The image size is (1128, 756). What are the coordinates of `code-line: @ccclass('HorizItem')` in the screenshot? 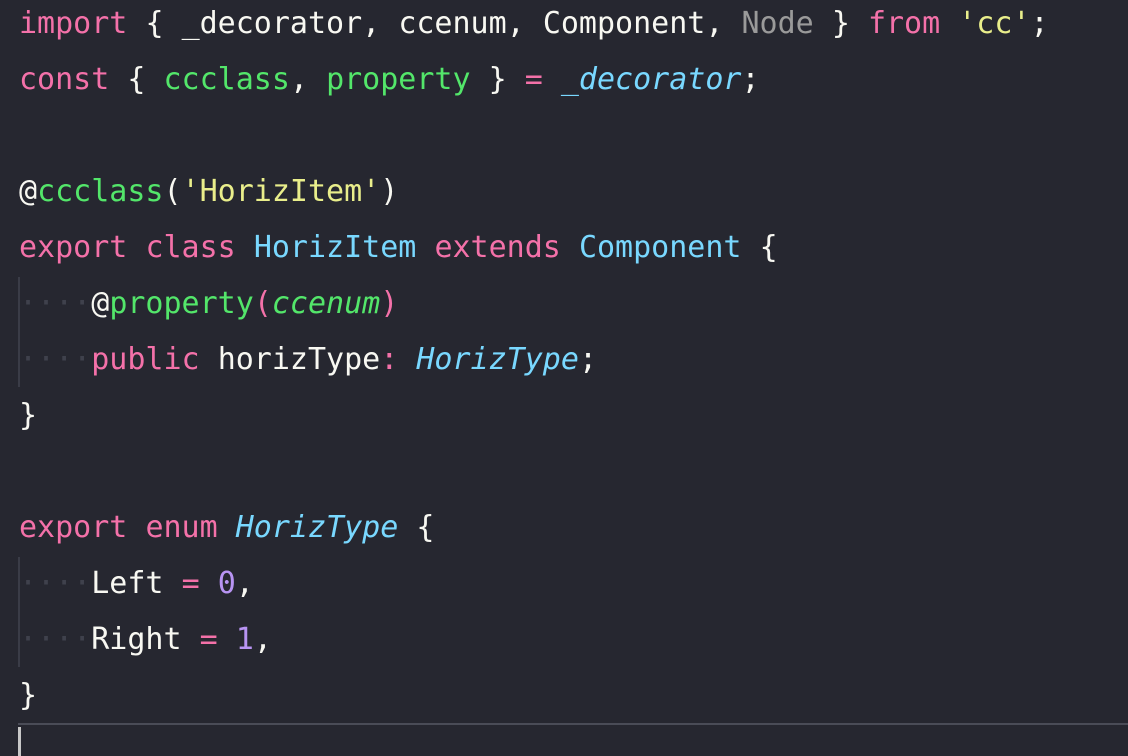 It's located at (208, 196).